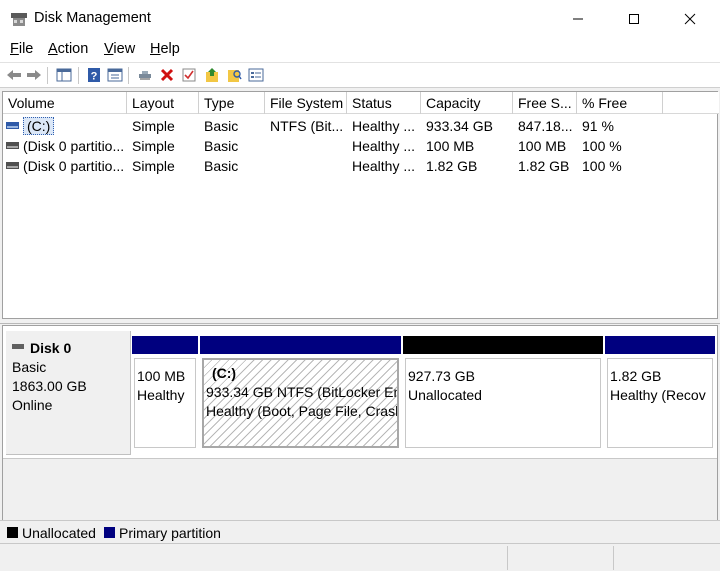 The height and width of the screenshot is (571, 720). I want to click on menu-view: View, so click(119, 49).